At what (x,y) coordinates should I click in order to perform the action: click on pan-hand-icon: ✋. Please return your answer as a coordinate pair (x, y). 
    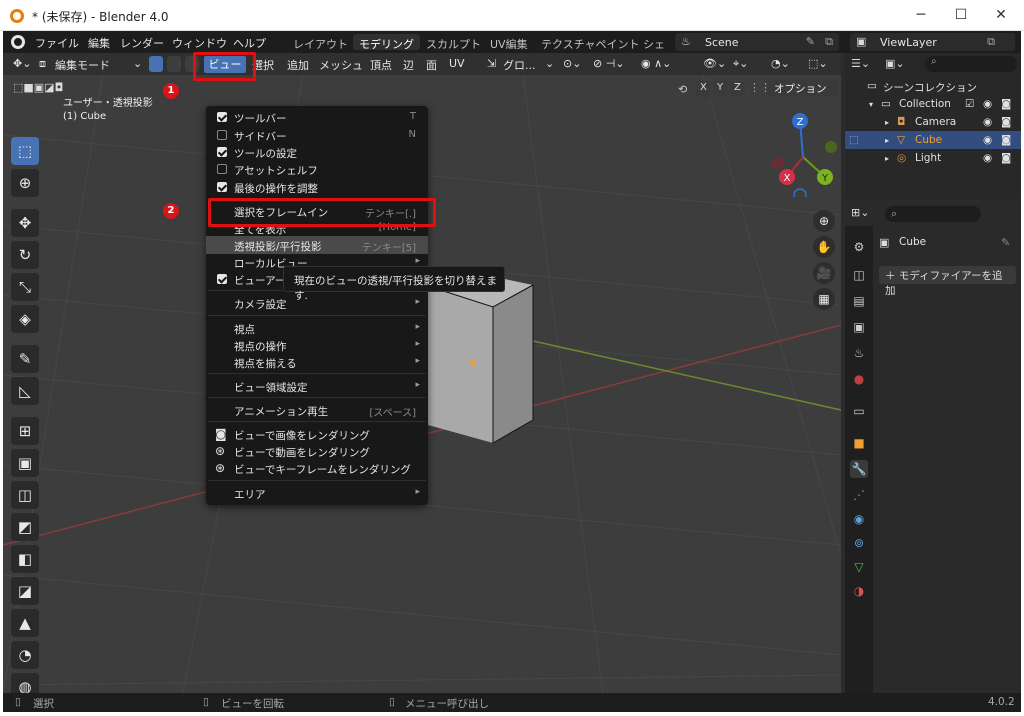
    Looking at the image, I should click on (824, 247).